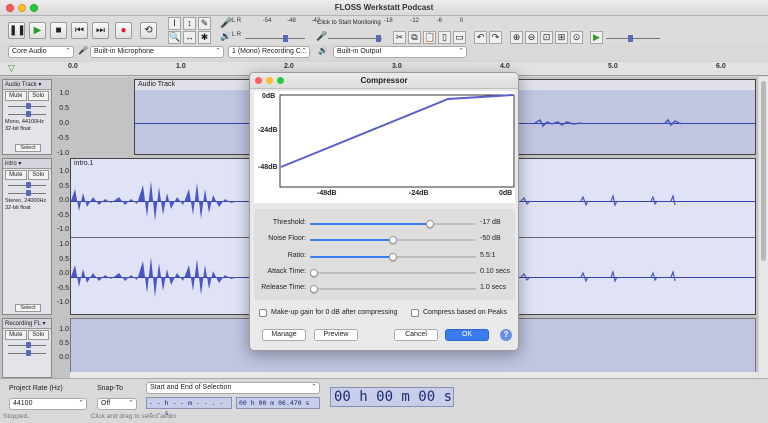  Describe the element at coordinates (465, 312) in the screenshot. I see `compress-peaks-label: Compress based on Peaks` at that location.